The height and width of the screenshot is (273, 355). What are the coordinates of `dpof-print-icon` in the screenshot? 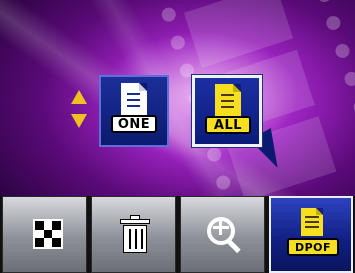 It's located at (312, 222).